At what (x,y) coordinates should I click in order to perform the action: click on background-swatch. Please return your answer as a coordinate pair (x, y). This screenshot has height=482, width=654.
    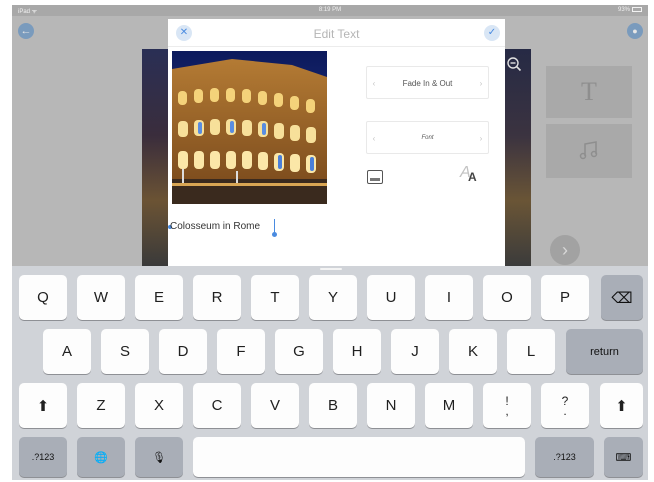
    Looking at the image, I should click on (375, 179).